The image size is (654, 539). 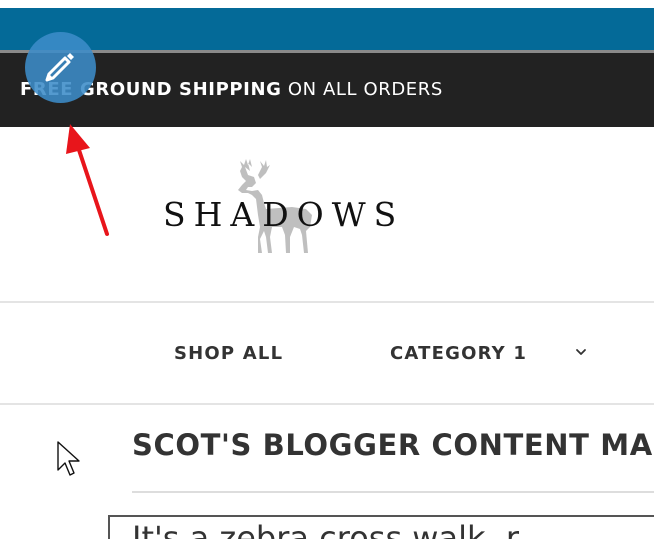 I want to click on top-margin, so click(x=327, y=4).